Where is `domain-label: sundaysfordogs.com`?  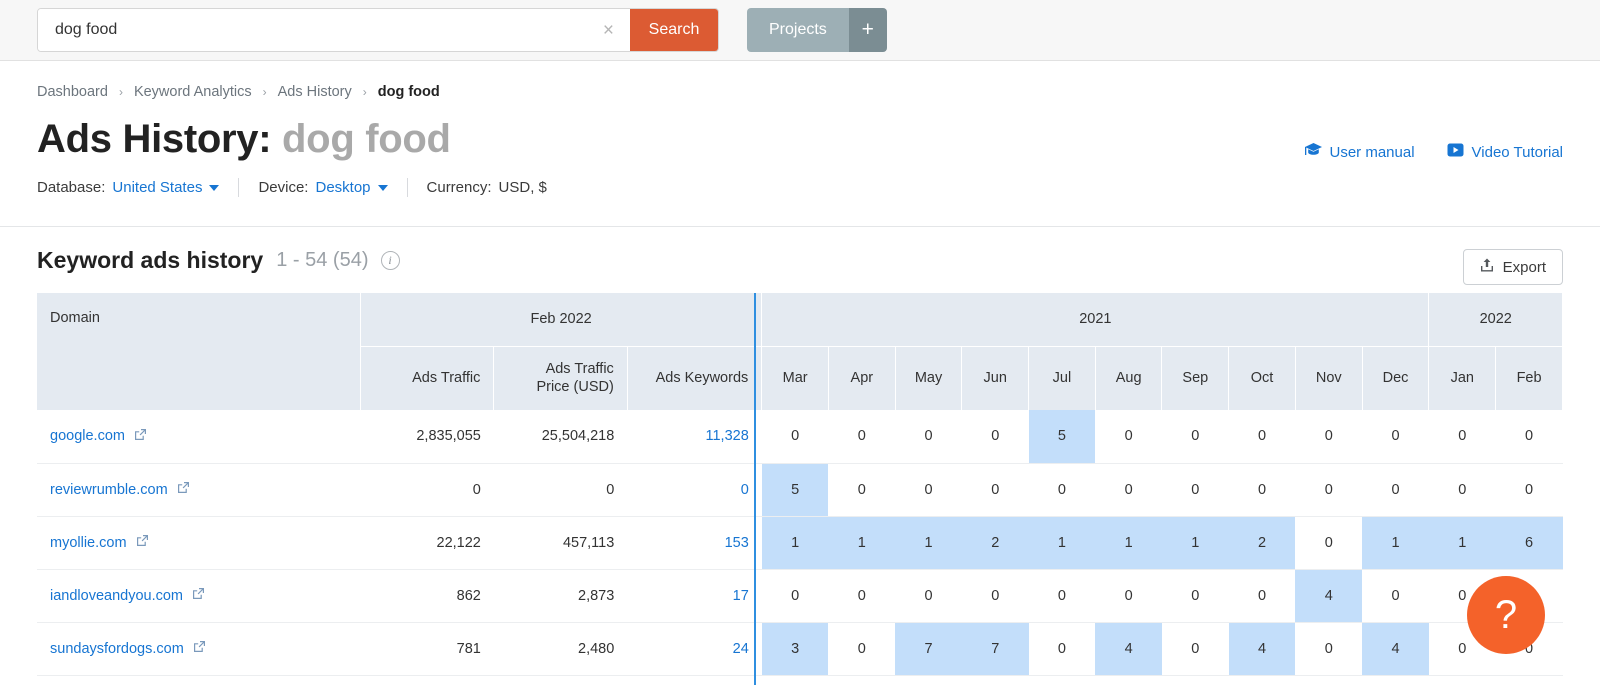
domain-label: sundaysfordogs.com is located at coordinates (117, 648).